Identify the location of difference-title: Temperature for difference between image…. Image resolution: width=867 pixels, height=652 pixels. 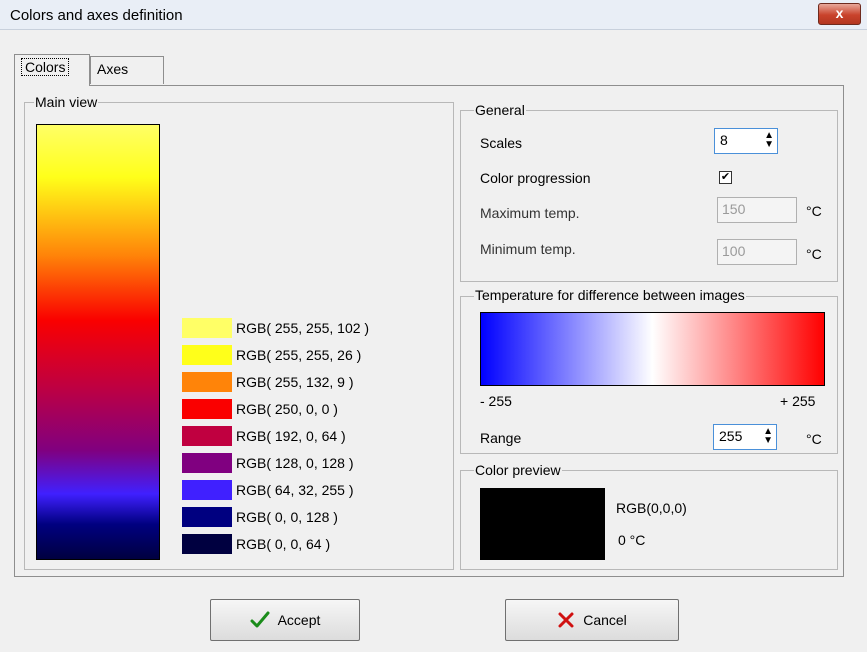
(610, 295).